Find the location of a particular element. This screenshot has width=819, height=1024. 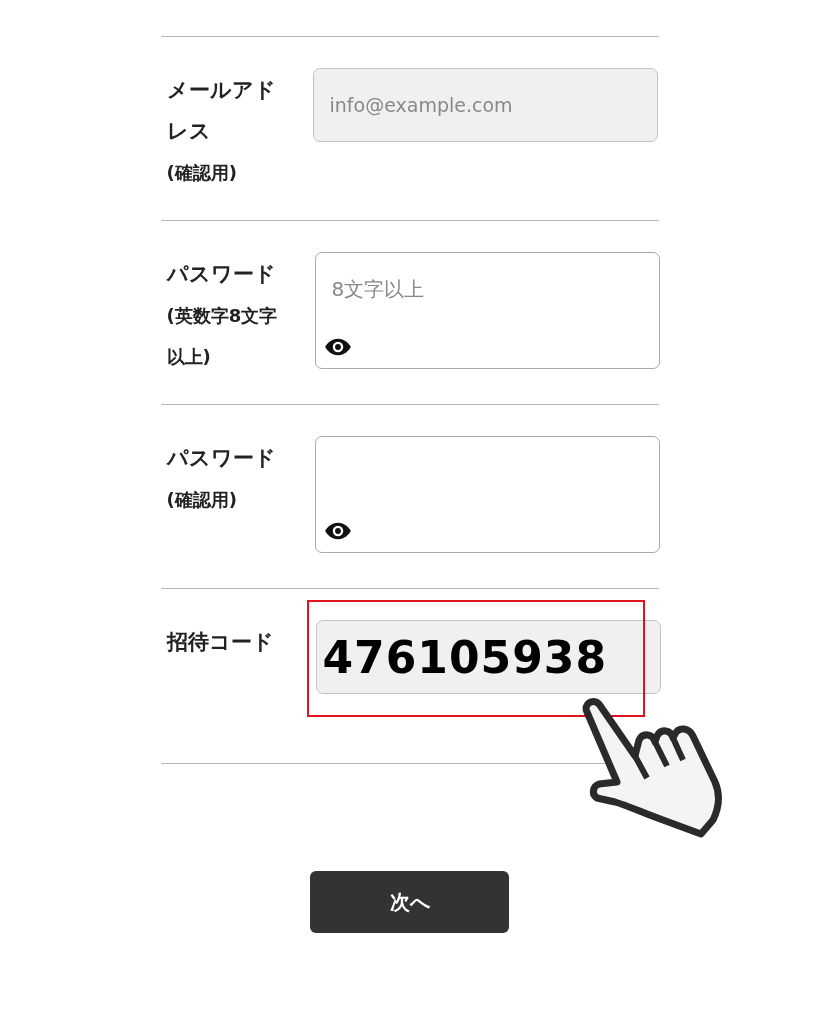

next-button: 次へ is located at coordinates (409, 902).